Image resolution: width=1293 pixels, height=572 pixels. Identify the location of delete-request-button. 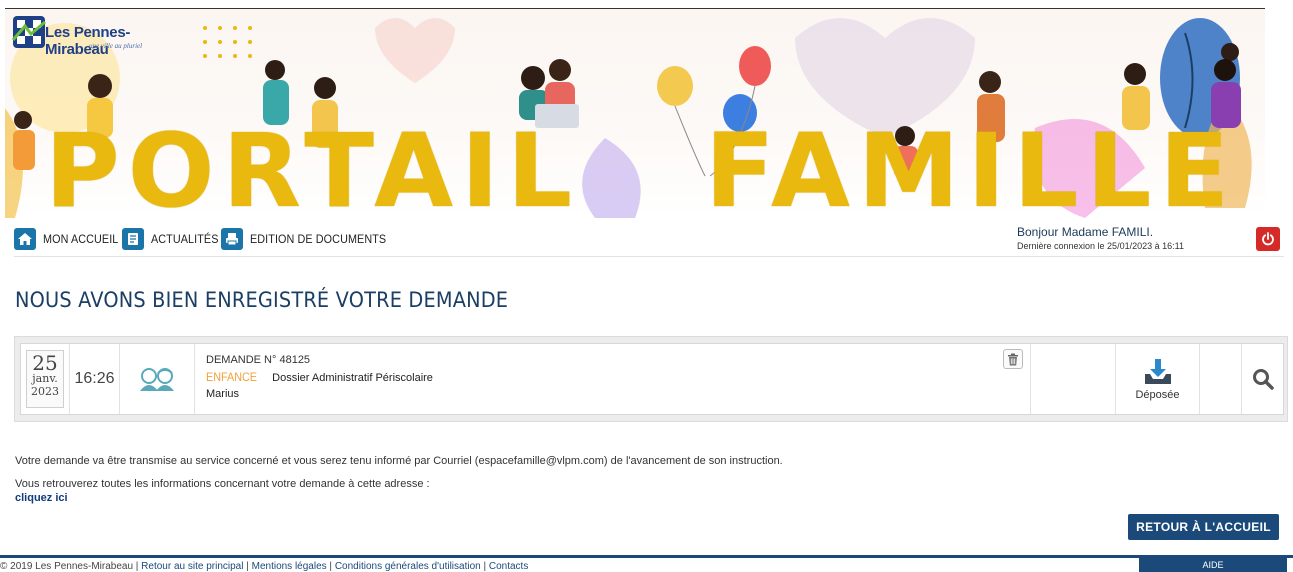
(1013, 359).